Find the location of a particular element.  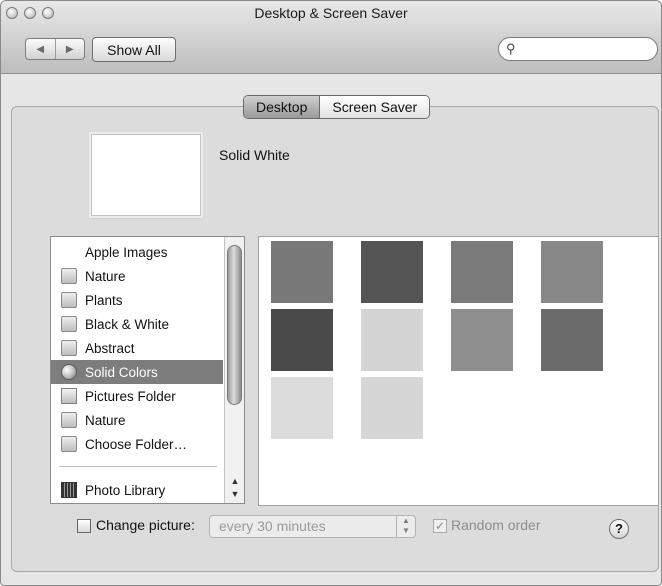

window-title: Desktop & Screen Saver is located at coordinates (331, 13).